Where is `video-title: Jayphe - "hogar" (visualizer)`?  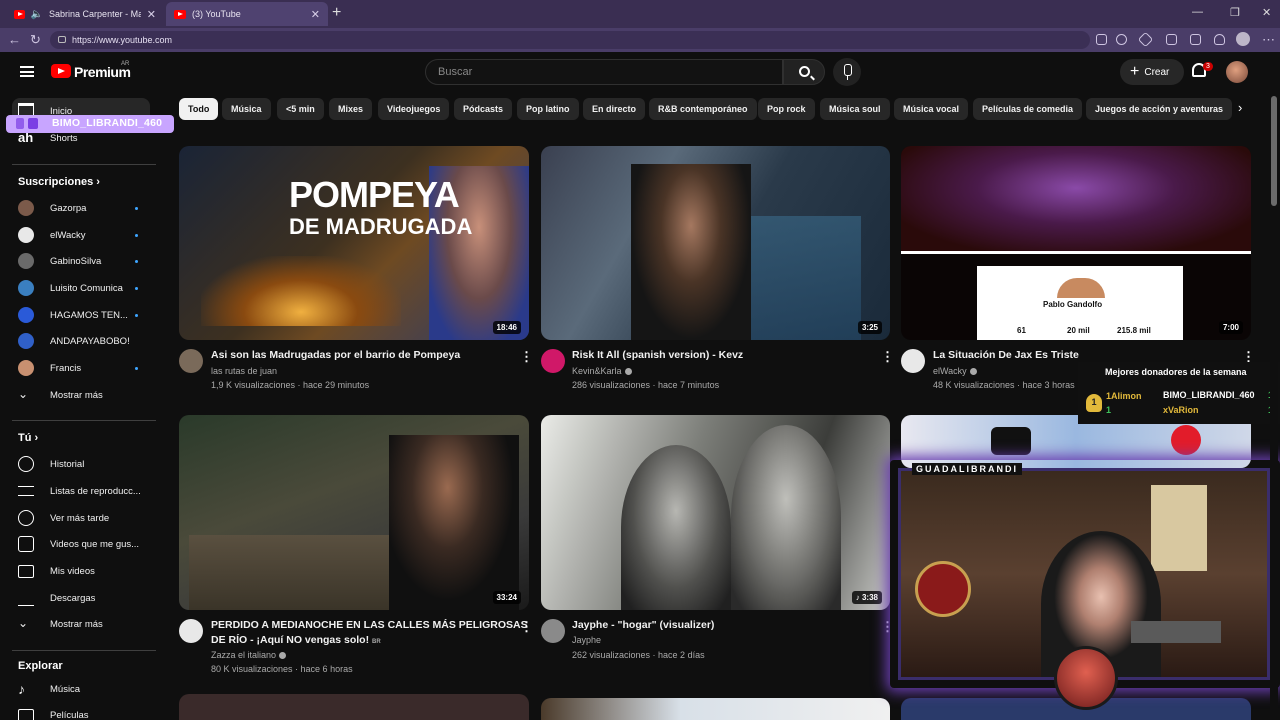
video-title: Jayphe - "hogar" (visualizer) is located at coordinates (643, 625).